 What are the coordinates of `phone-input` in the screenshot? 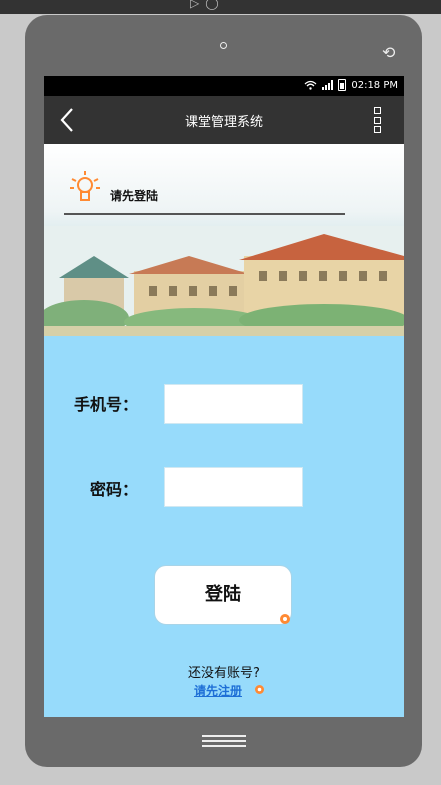 It's located at (233, 404).